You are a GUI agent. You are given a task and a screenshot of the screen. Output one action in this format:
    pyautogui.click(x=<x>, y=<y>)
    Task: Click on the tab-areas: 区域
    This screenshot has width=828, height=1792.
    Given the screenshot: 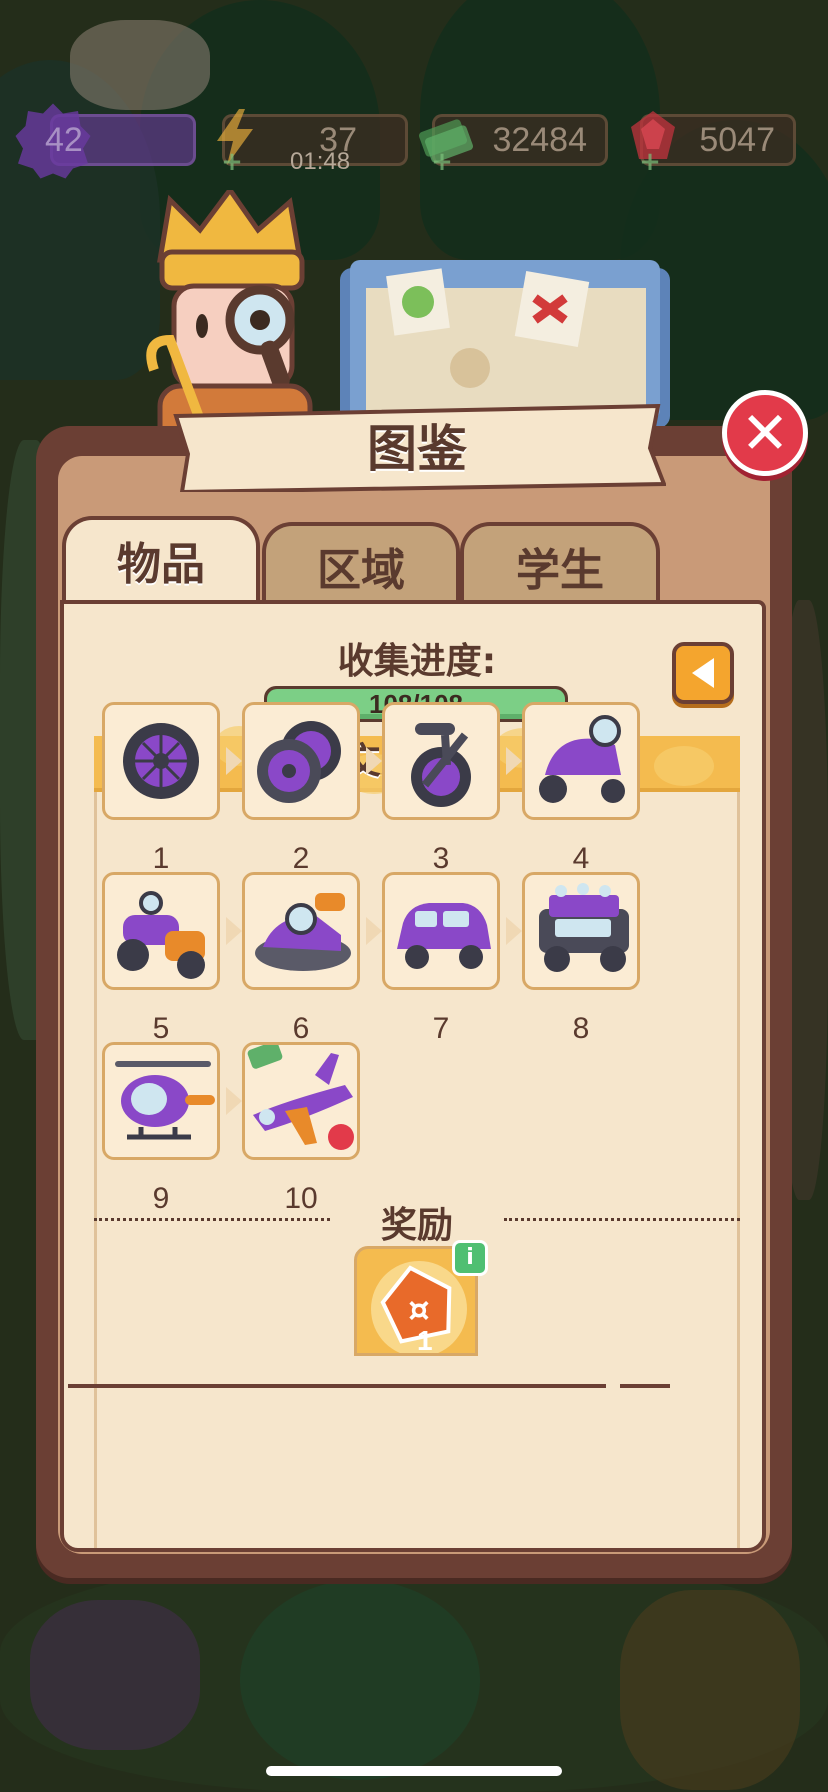 What is the action you would take?
    pyautogui.click(x=361, y=564)
    